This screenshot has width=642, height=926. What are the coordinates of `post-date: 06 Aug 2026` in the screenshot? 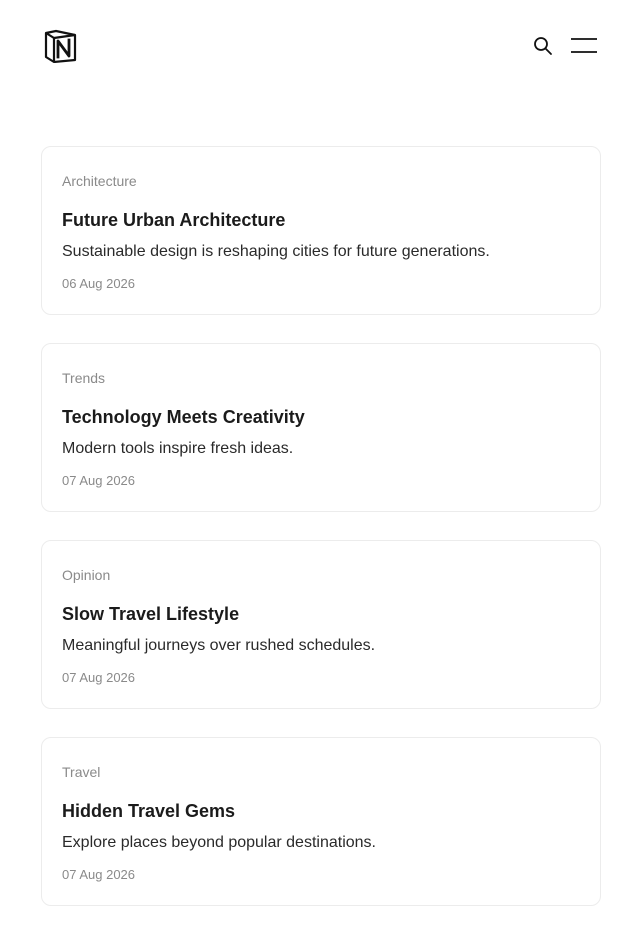 It's located at (99, 283).